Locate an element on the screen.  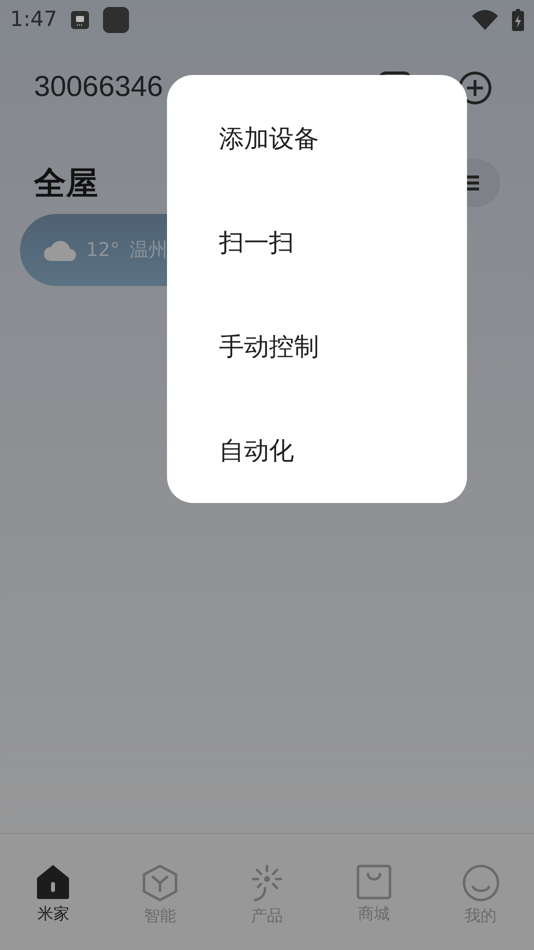
weather-temperature: 12° is located at coordinates (103, 250).